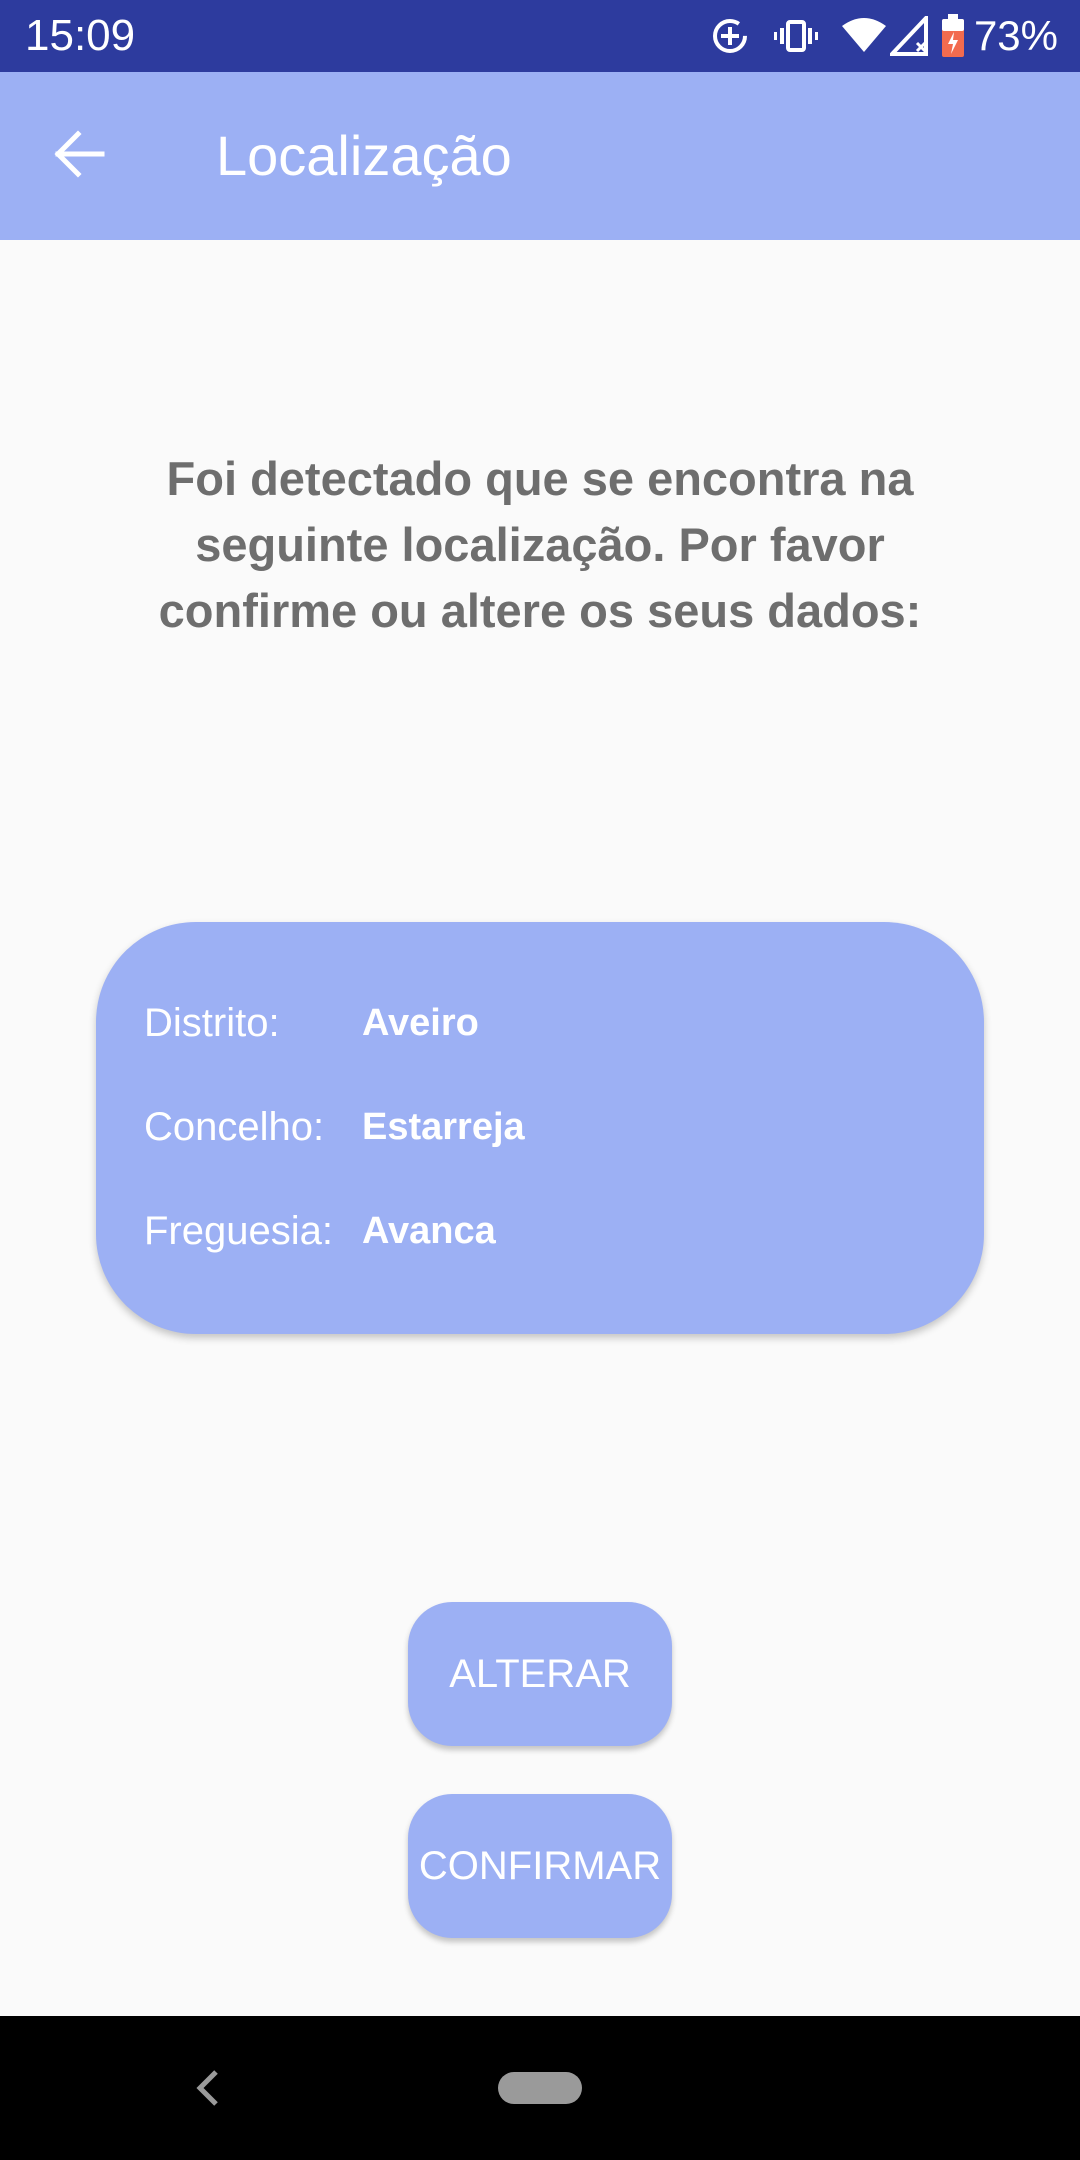 Image resolution: width=1080 pixels, height=2160 pixels. I want to click on parish-row: Freguesia: Avanca, so click(320, 1231).